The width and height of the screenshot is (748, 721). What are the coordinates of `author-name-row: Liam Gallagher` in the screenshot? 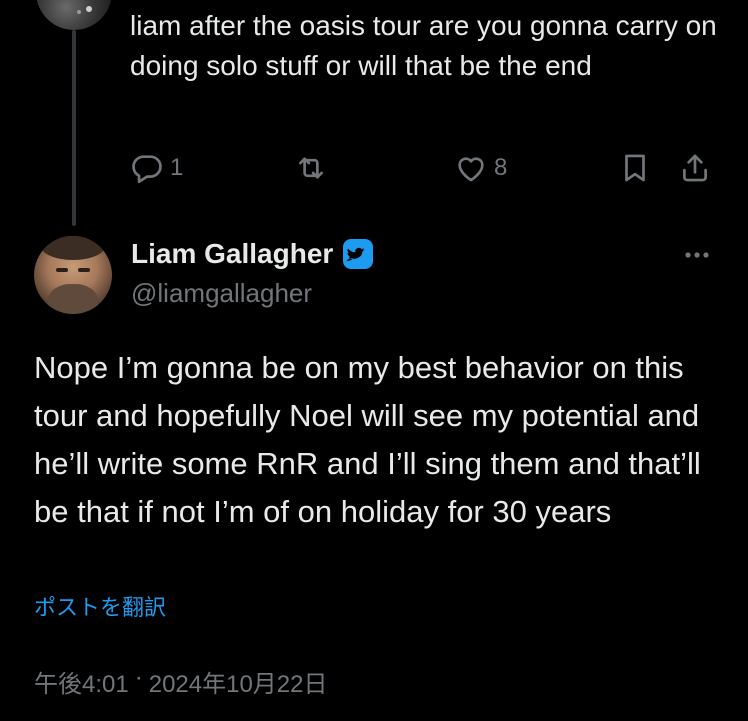 It's located at (253, 254).